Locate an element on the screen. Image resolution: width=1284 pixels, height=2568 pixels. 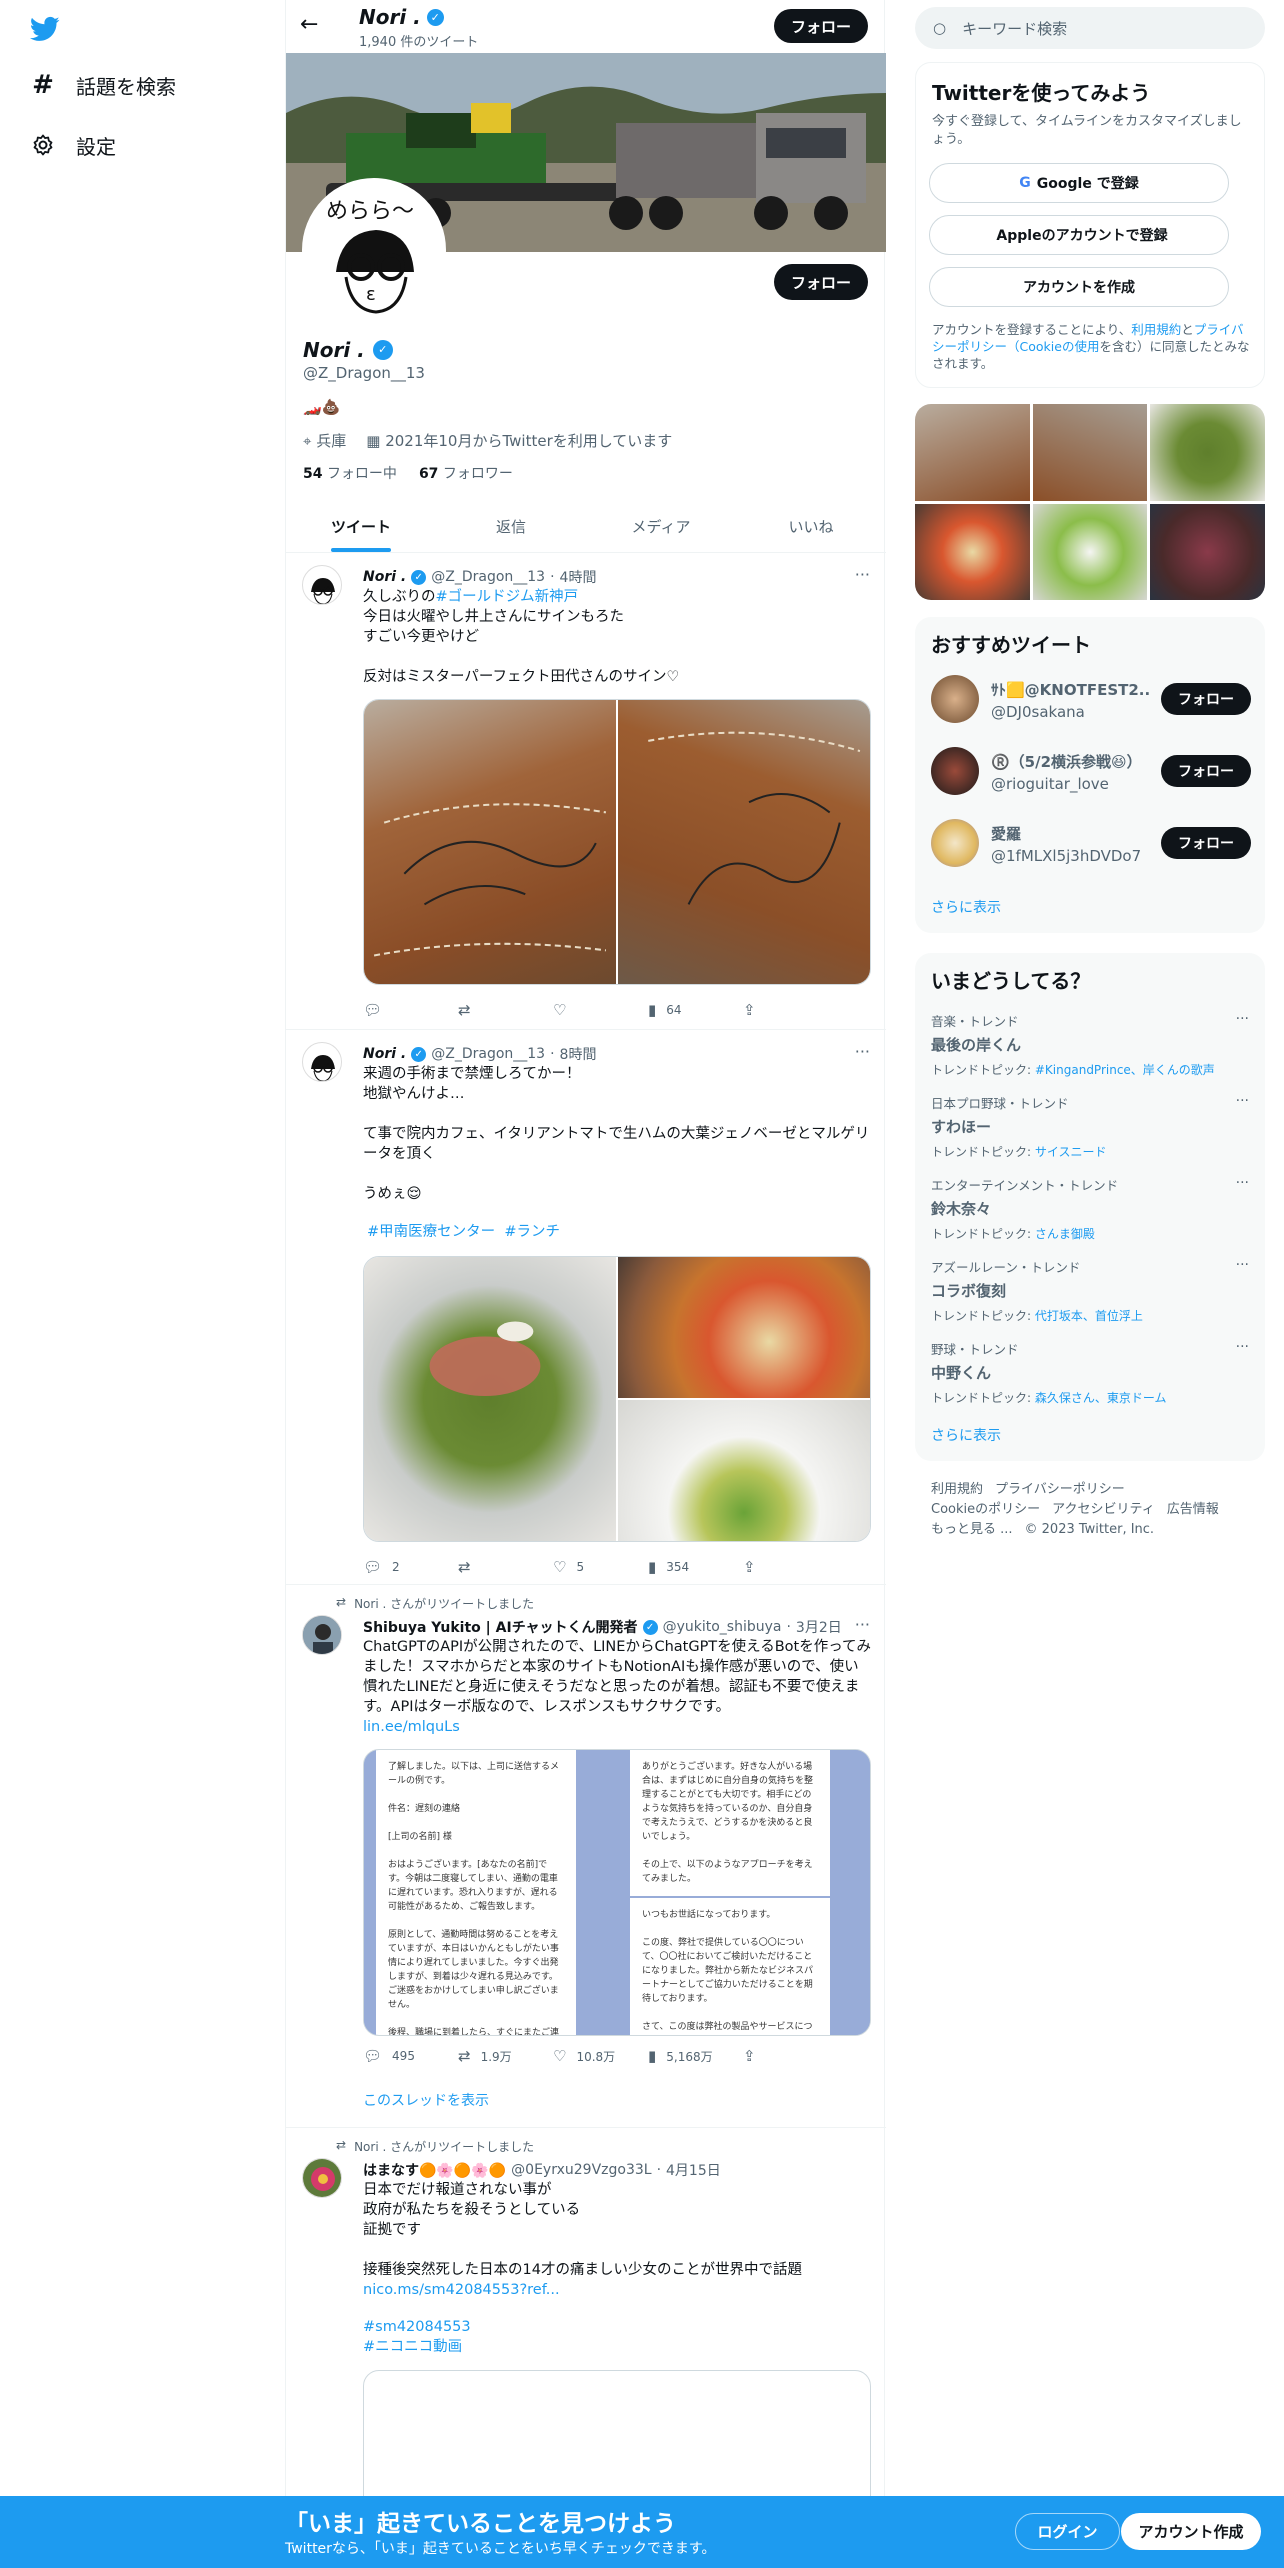
search-input: ○ キーワード検索 is located at coordinates (1090, 28).